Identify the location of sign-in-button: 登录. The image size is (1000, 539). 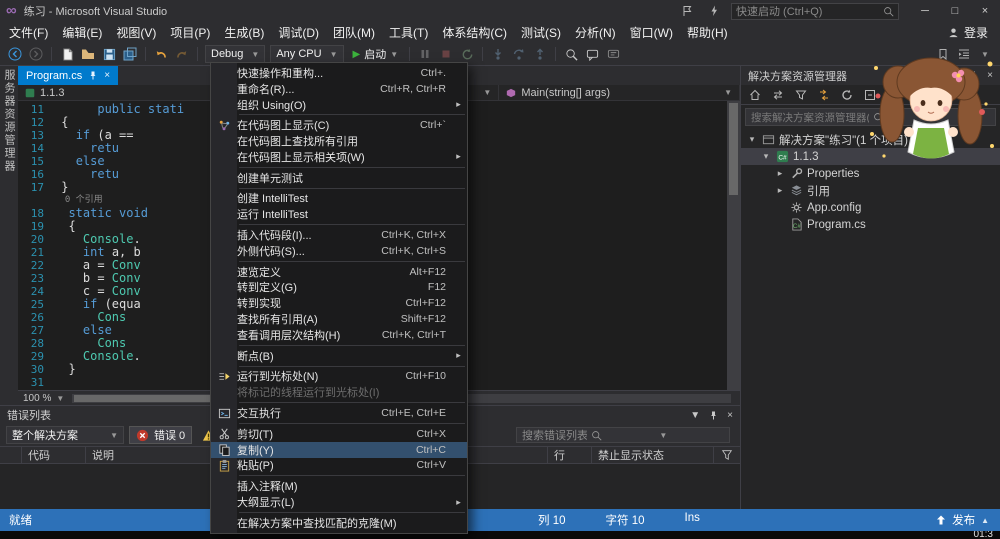
(968, 32).